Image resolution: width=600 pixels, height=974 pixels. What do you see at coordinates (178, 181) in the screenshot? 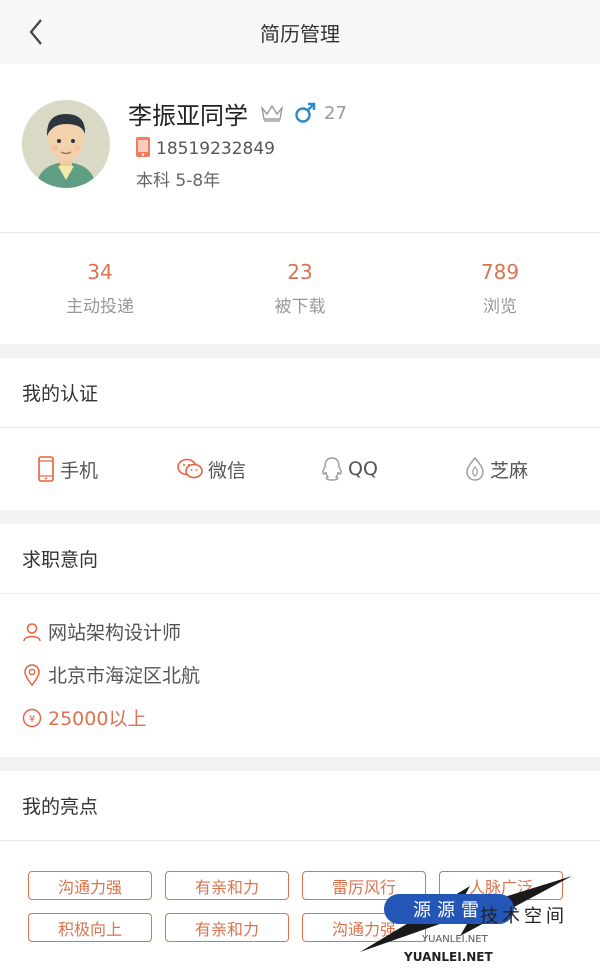
I see `education-experience: 本科 5-8年` at bounding box center [178, 181].